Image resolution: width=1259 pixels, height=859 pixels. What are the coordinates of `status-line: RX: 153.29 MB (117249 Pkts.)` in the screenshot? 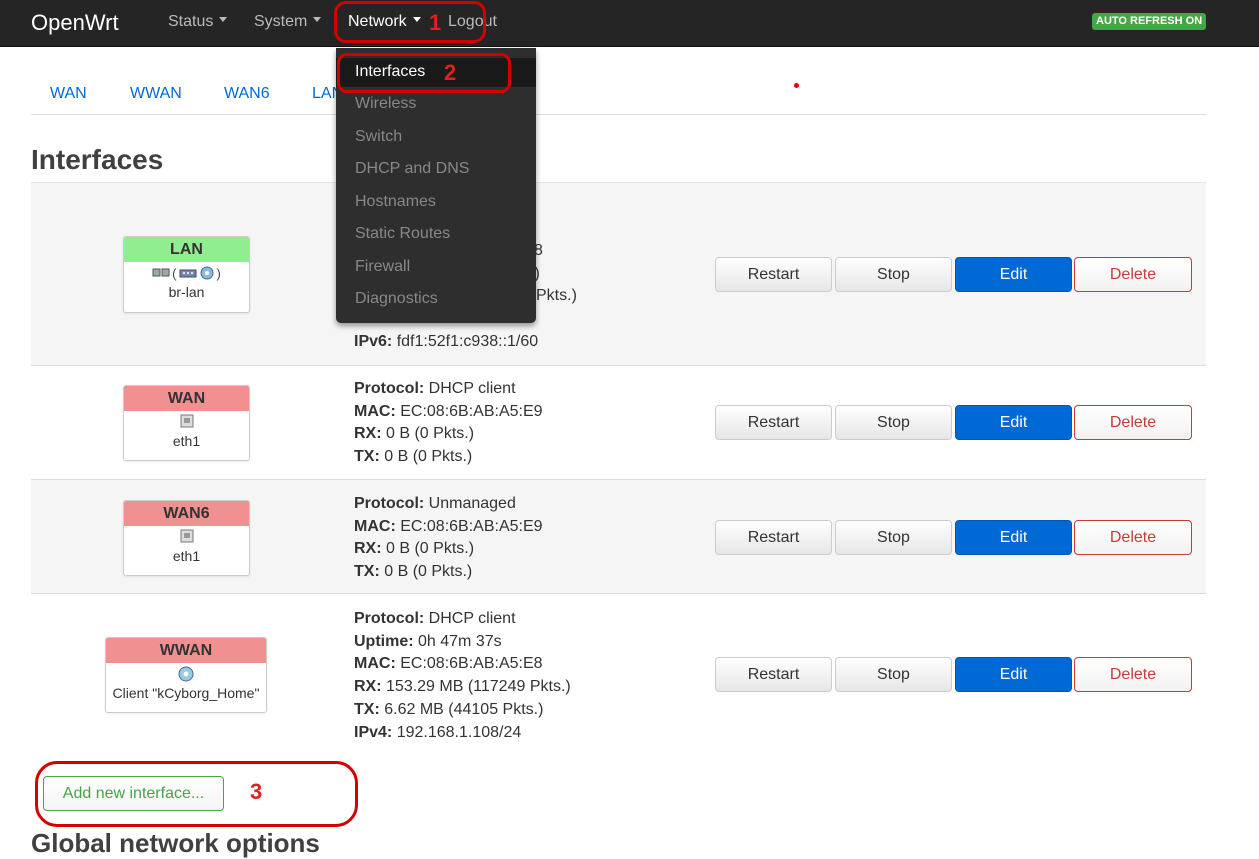 It's located at (462, 687).